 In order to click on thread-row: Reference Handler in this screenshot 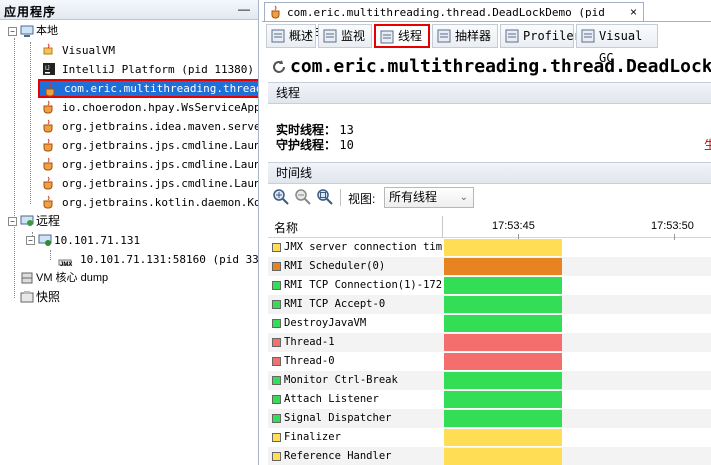, I will do `click(489, 456)`.